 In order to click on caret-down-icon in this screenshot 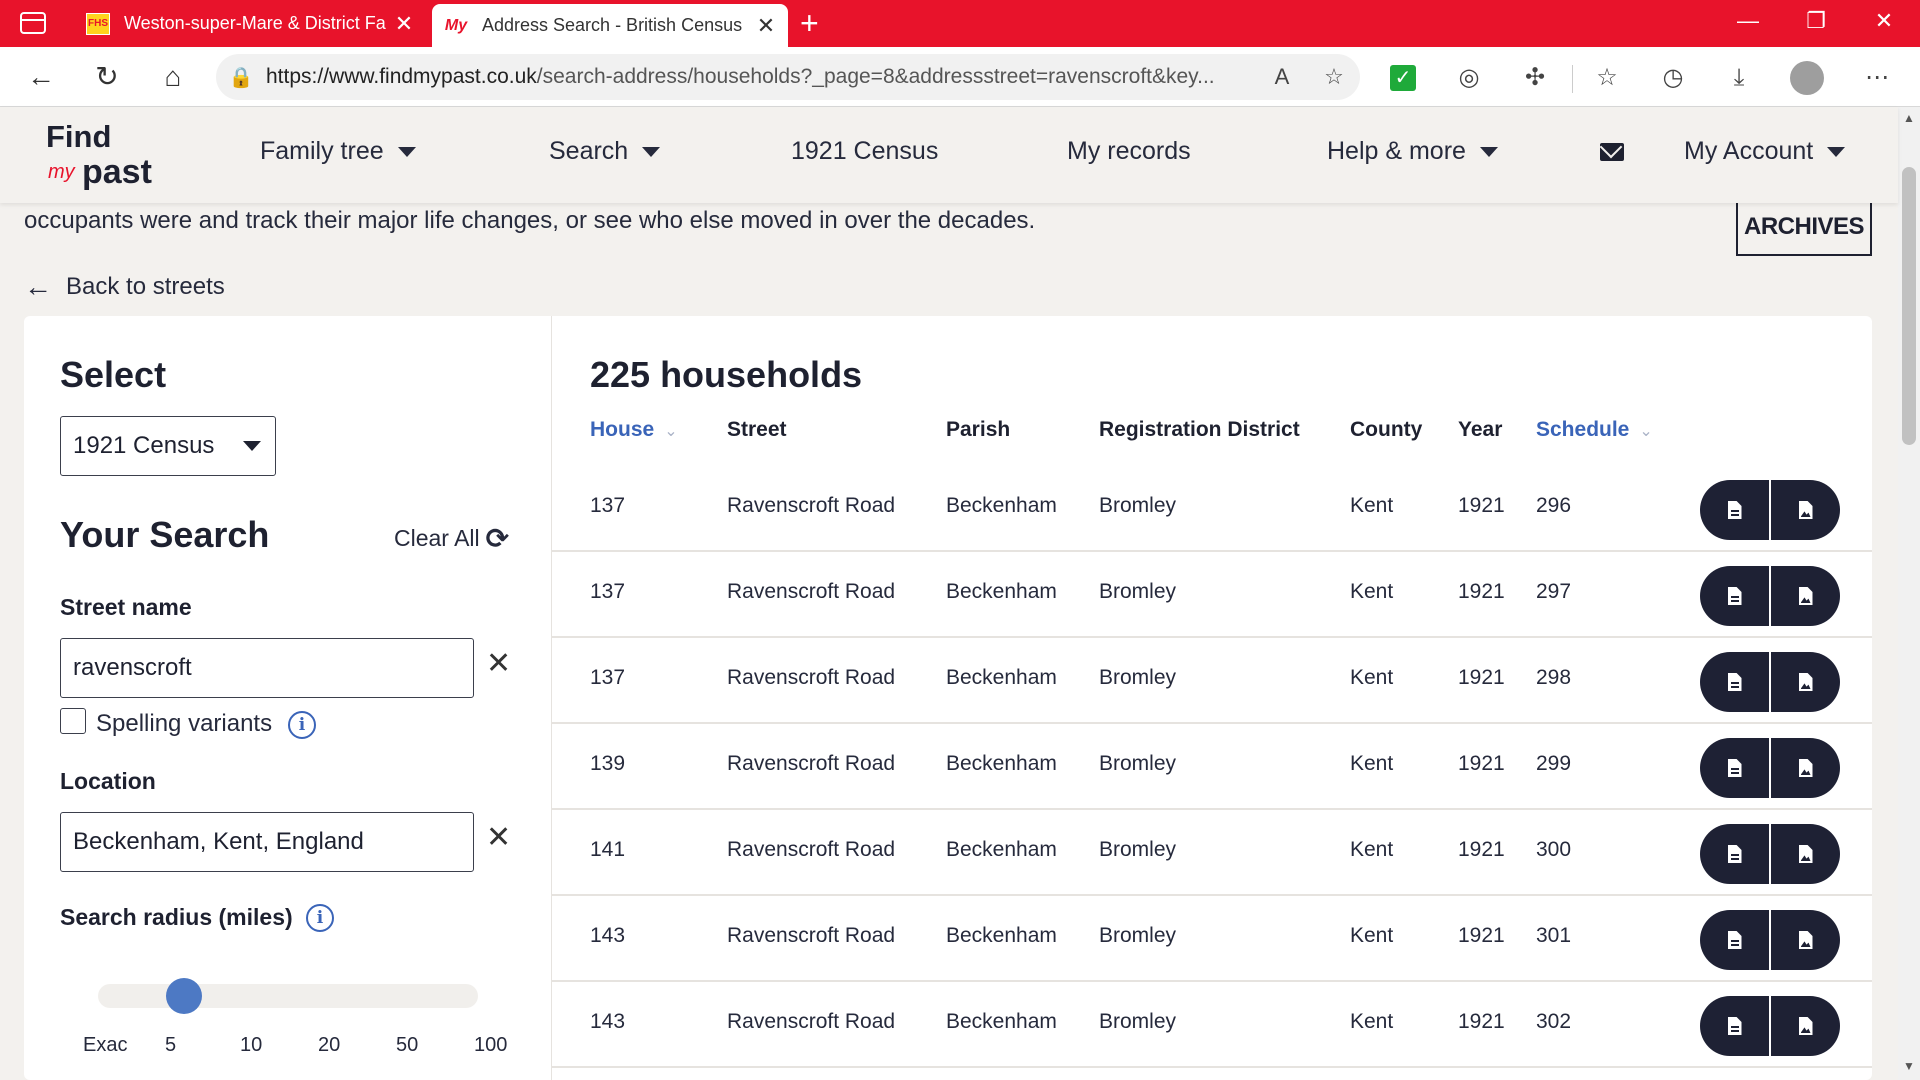, I will do `click(1488, 152)`.